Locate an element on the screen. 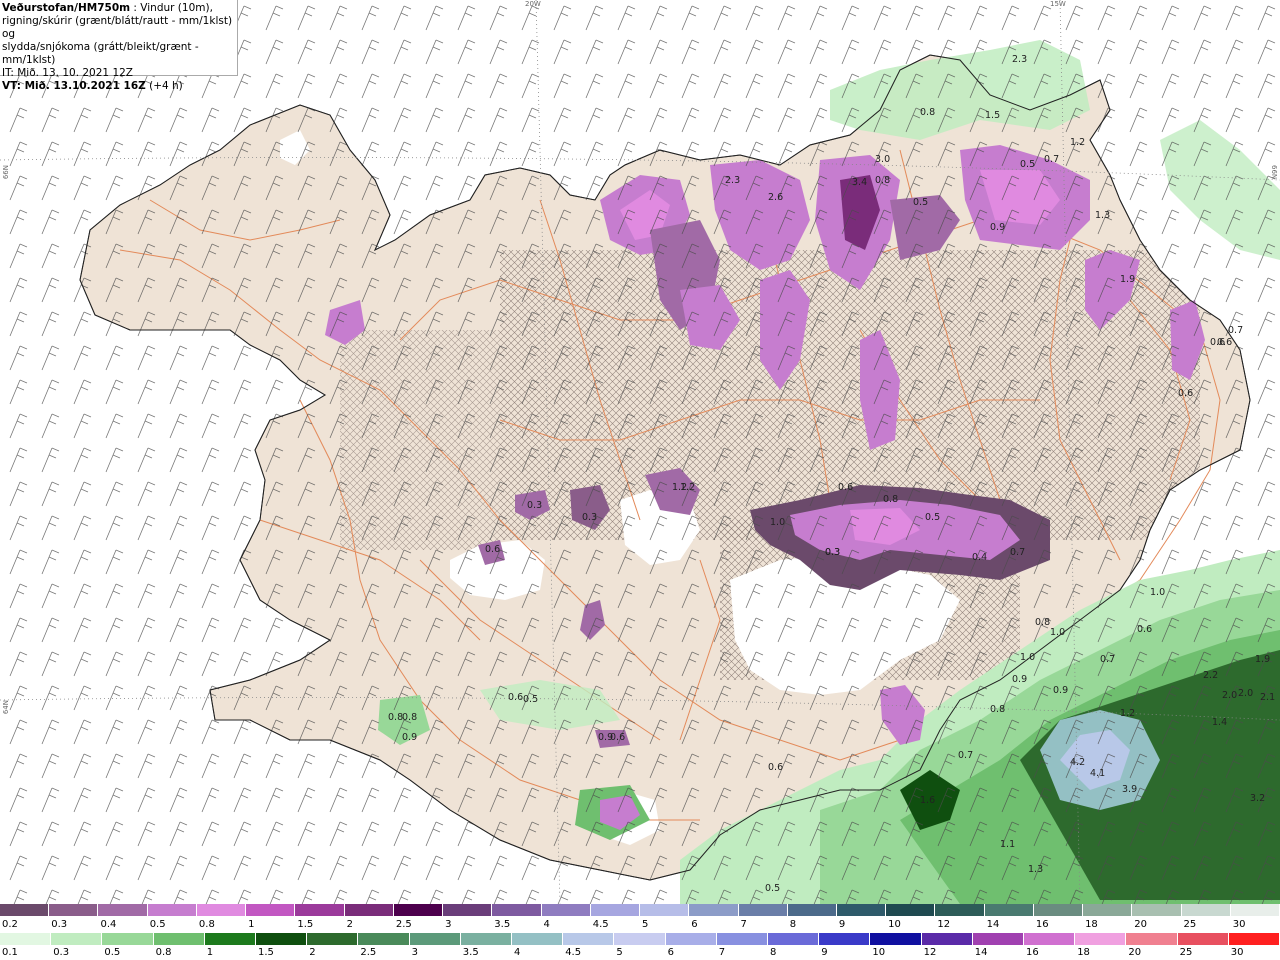  precip-value-label: 2.0 is located at coordinates (1245, 693).